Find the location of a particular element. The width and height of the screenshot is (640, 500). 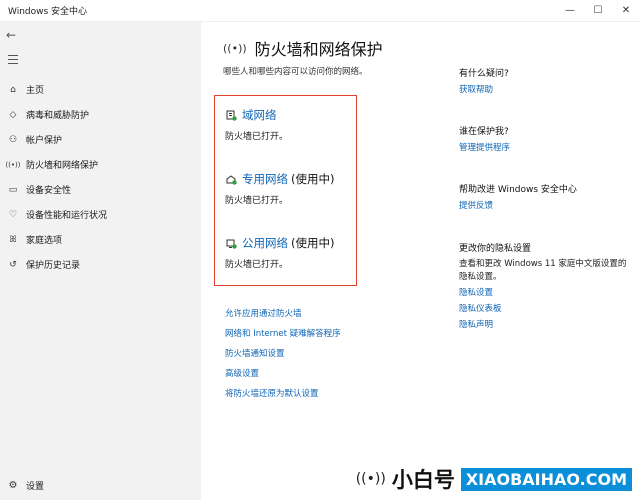

section-heading: 谁在保护我? is located at coordinates (484, 132).